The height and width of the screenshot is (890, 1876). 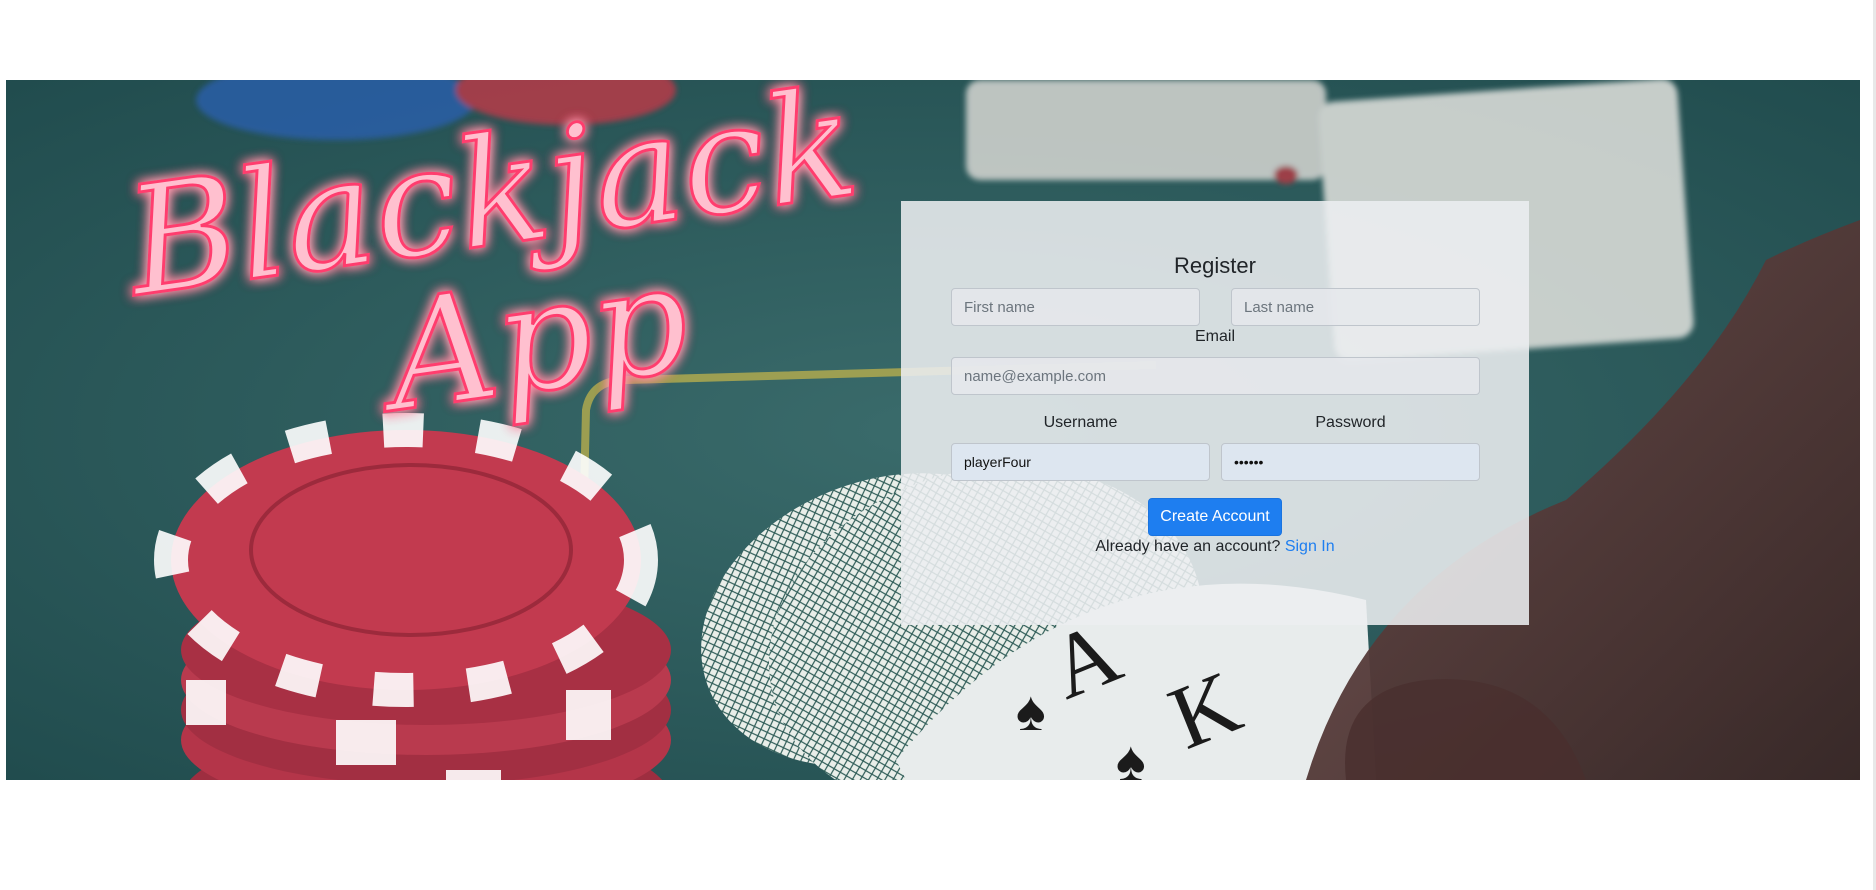 What do you see at coordinates (1188, 546) in the screenshot?
I see `signin-prompt: Already have an account?` at bounding box center [1188, 546].